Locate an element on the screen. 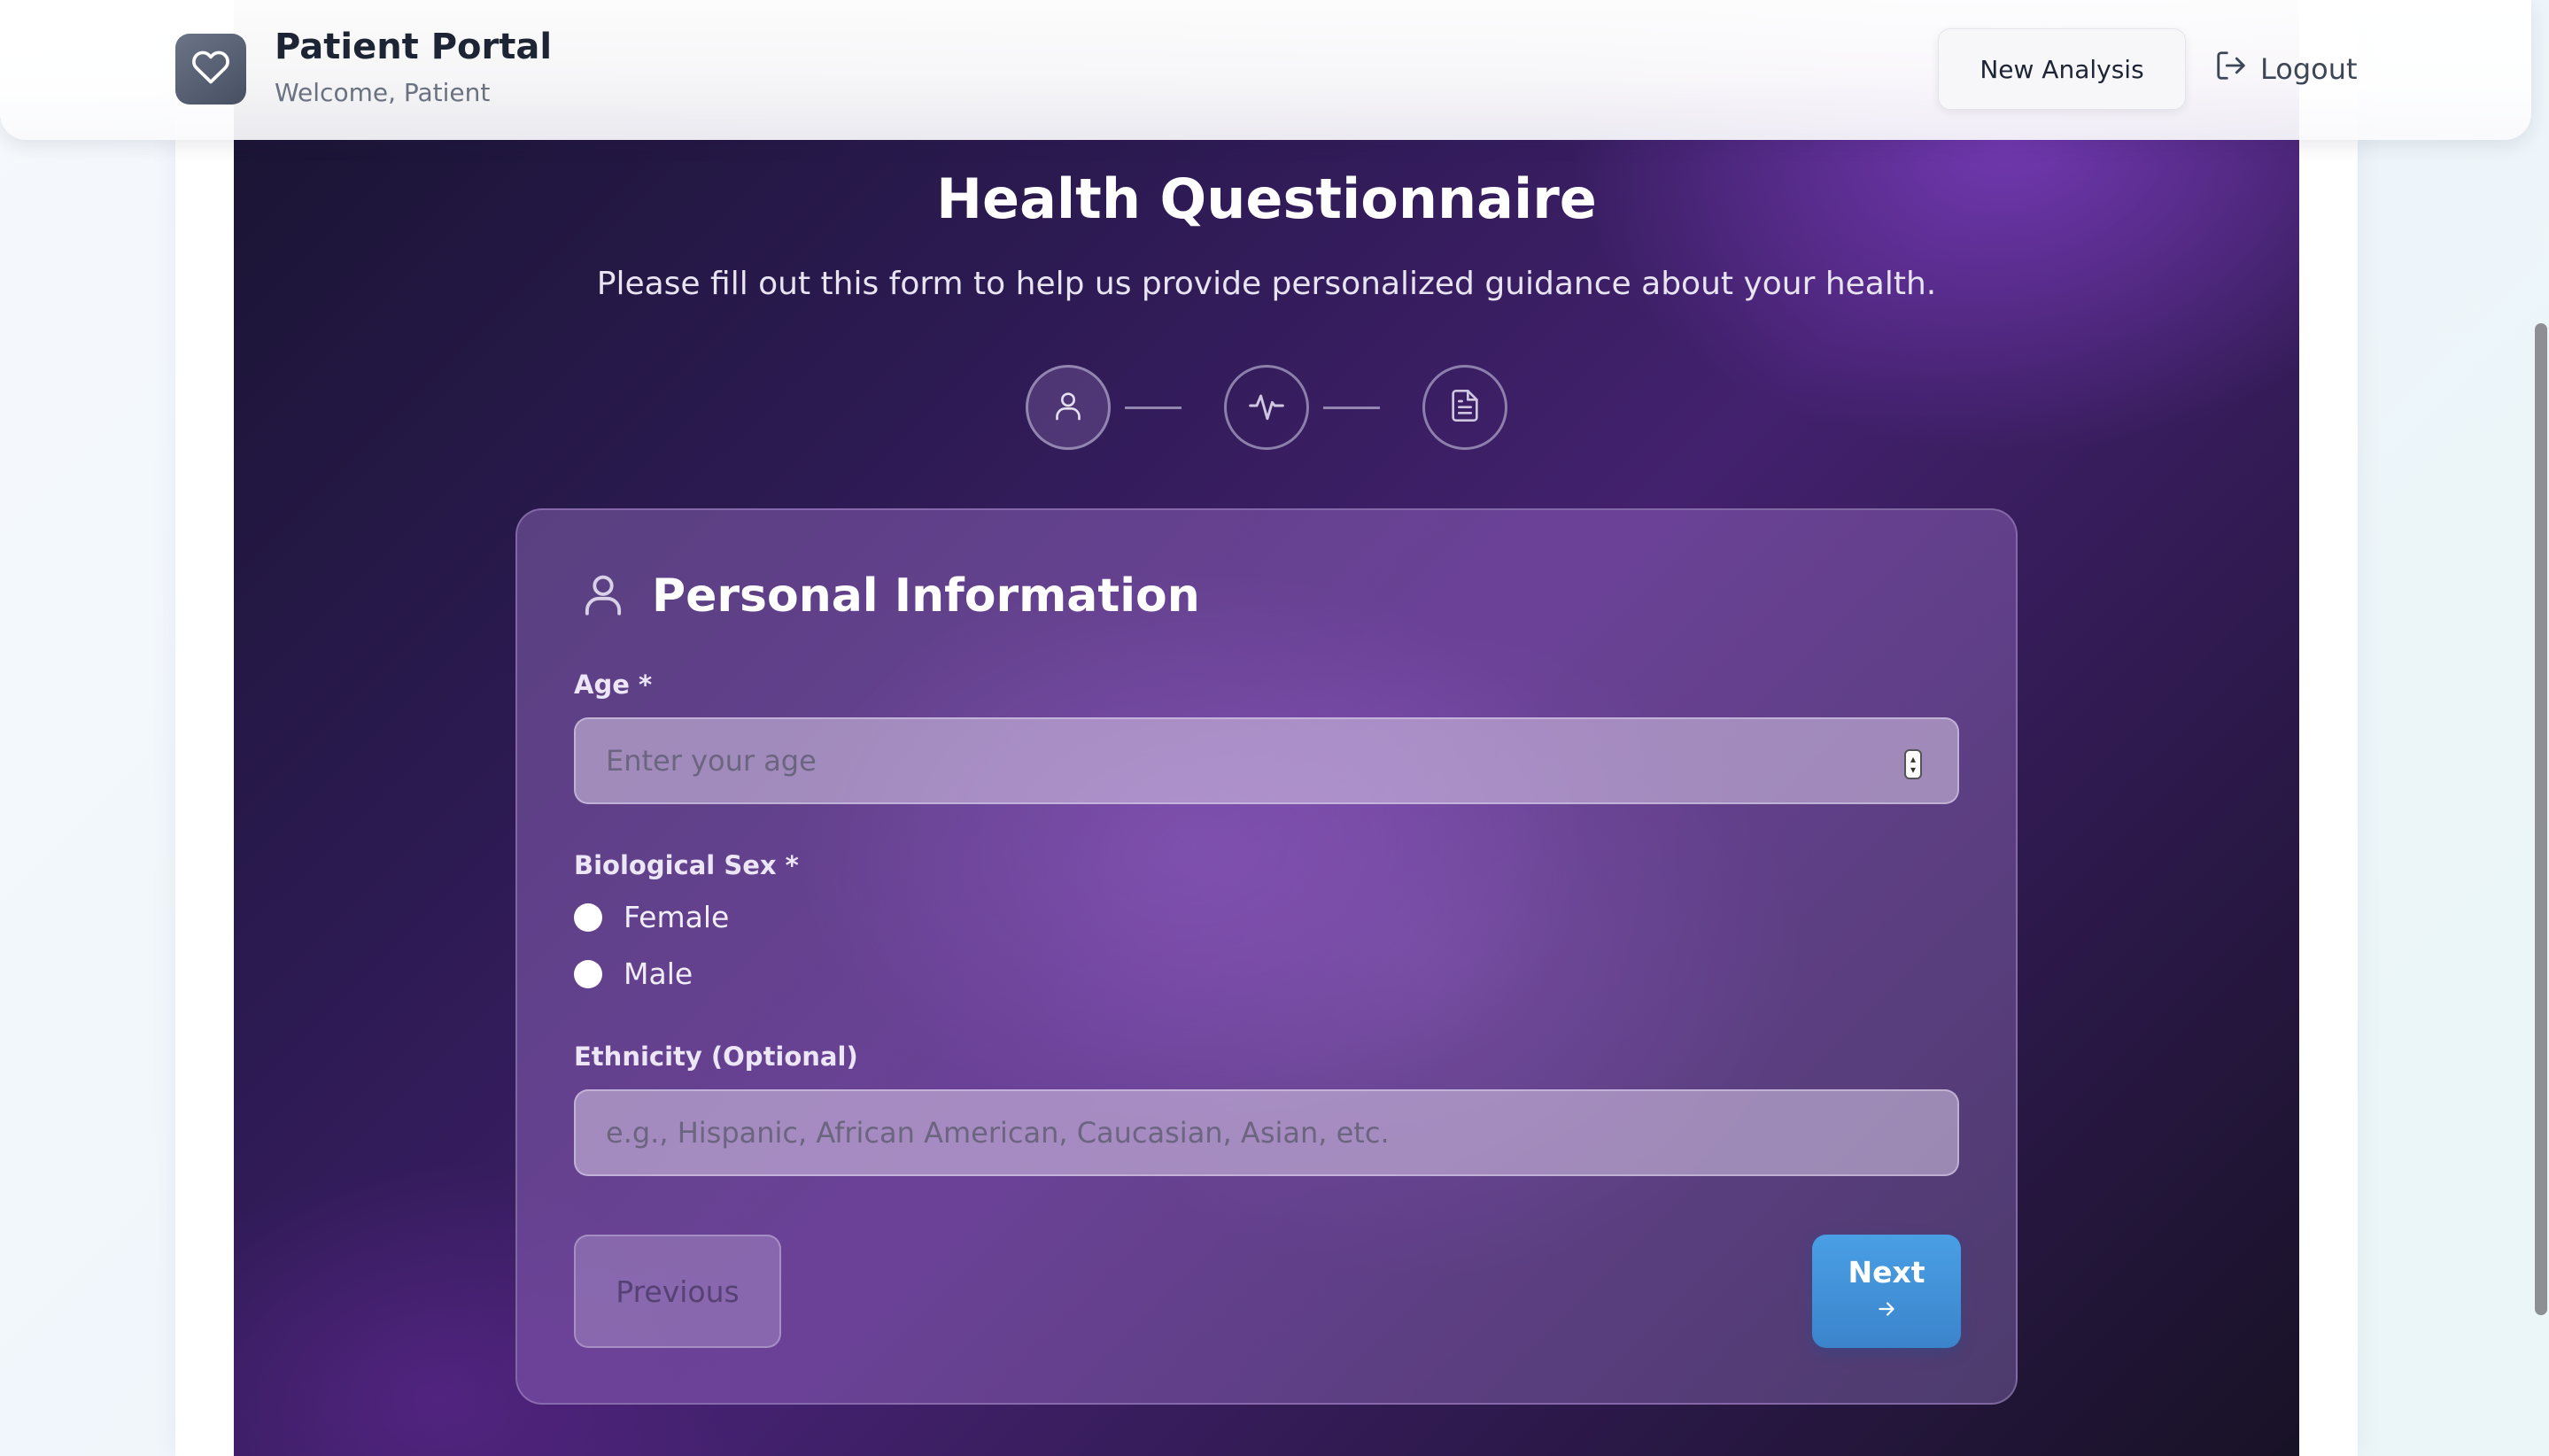 The width and height of the screenshot is (2549, 1456). page-title: Health Questionnaire is located at coordinates (1267, 199).